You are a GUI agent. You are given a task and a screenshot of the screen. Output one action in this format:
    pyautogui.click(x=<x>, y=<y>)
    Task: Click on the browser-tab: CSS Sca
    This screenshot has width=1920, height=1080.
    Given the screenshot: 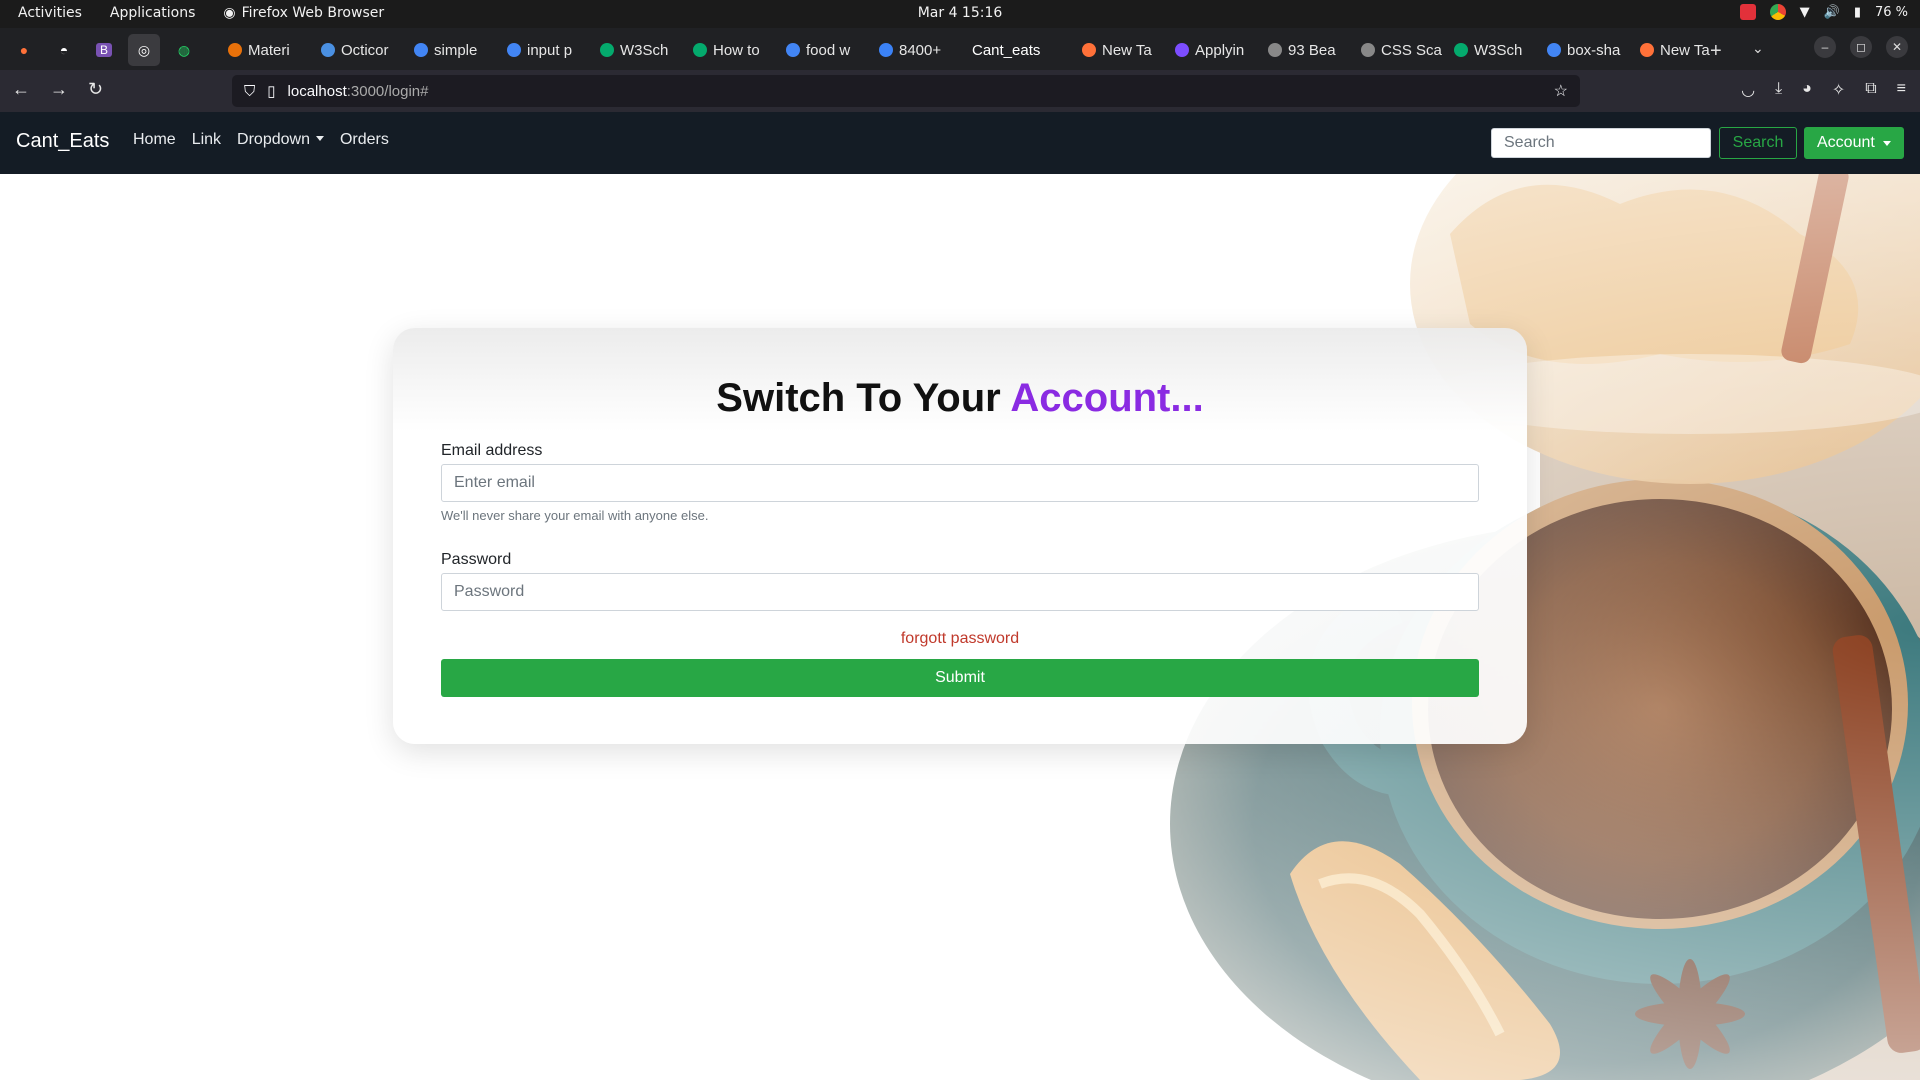 What is the action you would take?
    pyautogui.click(x=1399, y=50)
    